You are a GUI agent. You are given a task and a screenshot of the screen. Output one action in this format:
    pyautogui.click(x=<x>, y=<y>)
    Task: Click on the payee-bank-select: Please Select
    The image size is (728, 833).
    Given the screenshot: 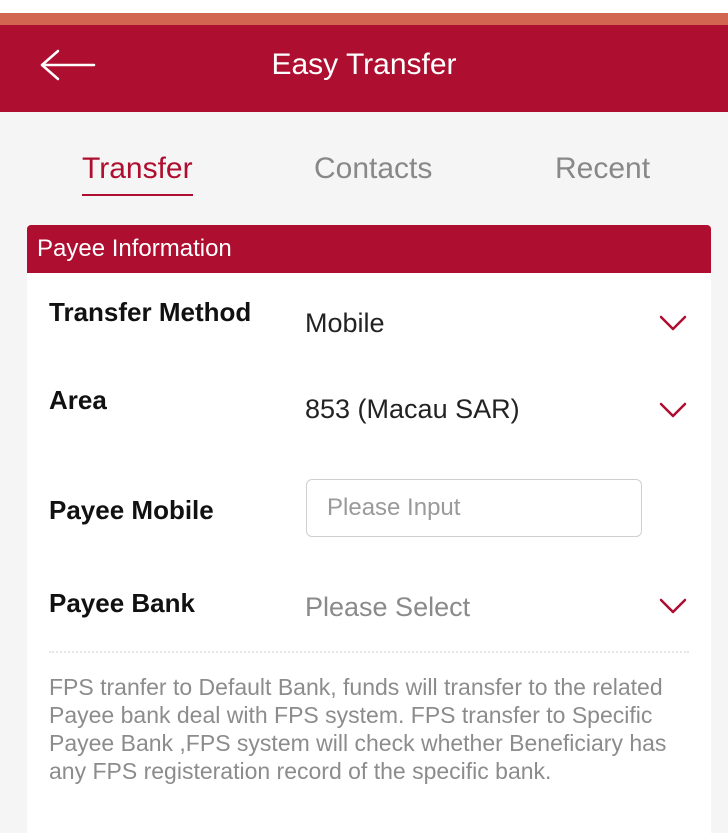 What is the action you would take?
    pyautogui.click(x=387, y=607)
    